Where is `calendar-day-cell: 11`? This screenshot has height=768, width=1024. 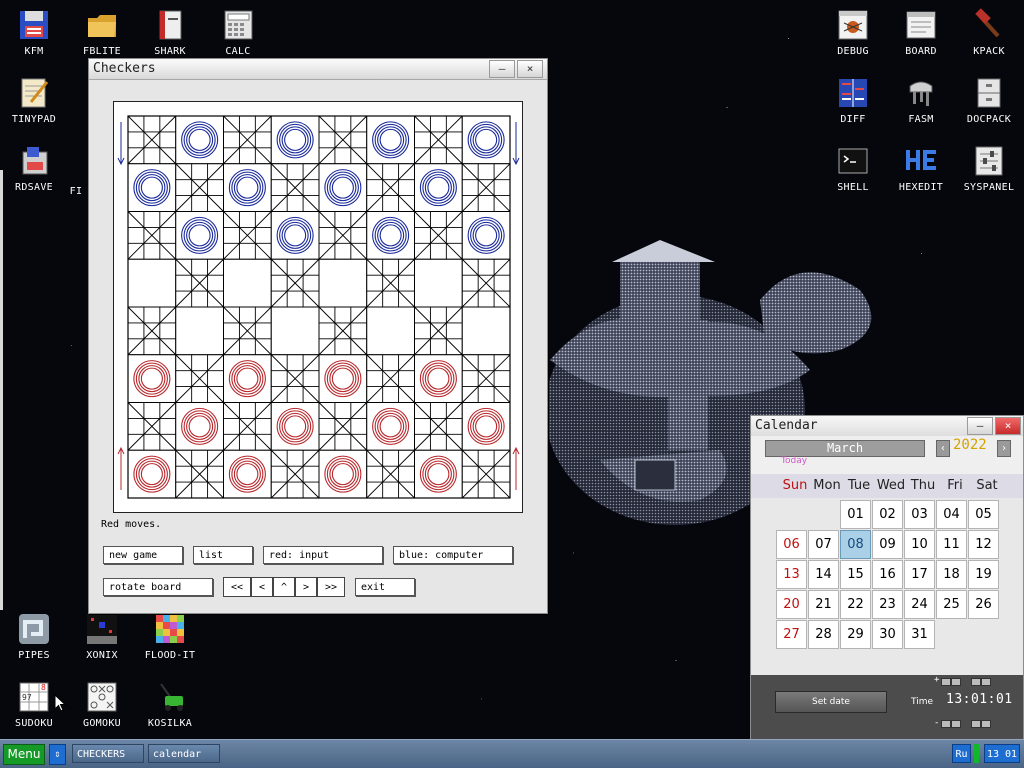 calendar-day-cell: 11 is located at coordinates (951, 544).